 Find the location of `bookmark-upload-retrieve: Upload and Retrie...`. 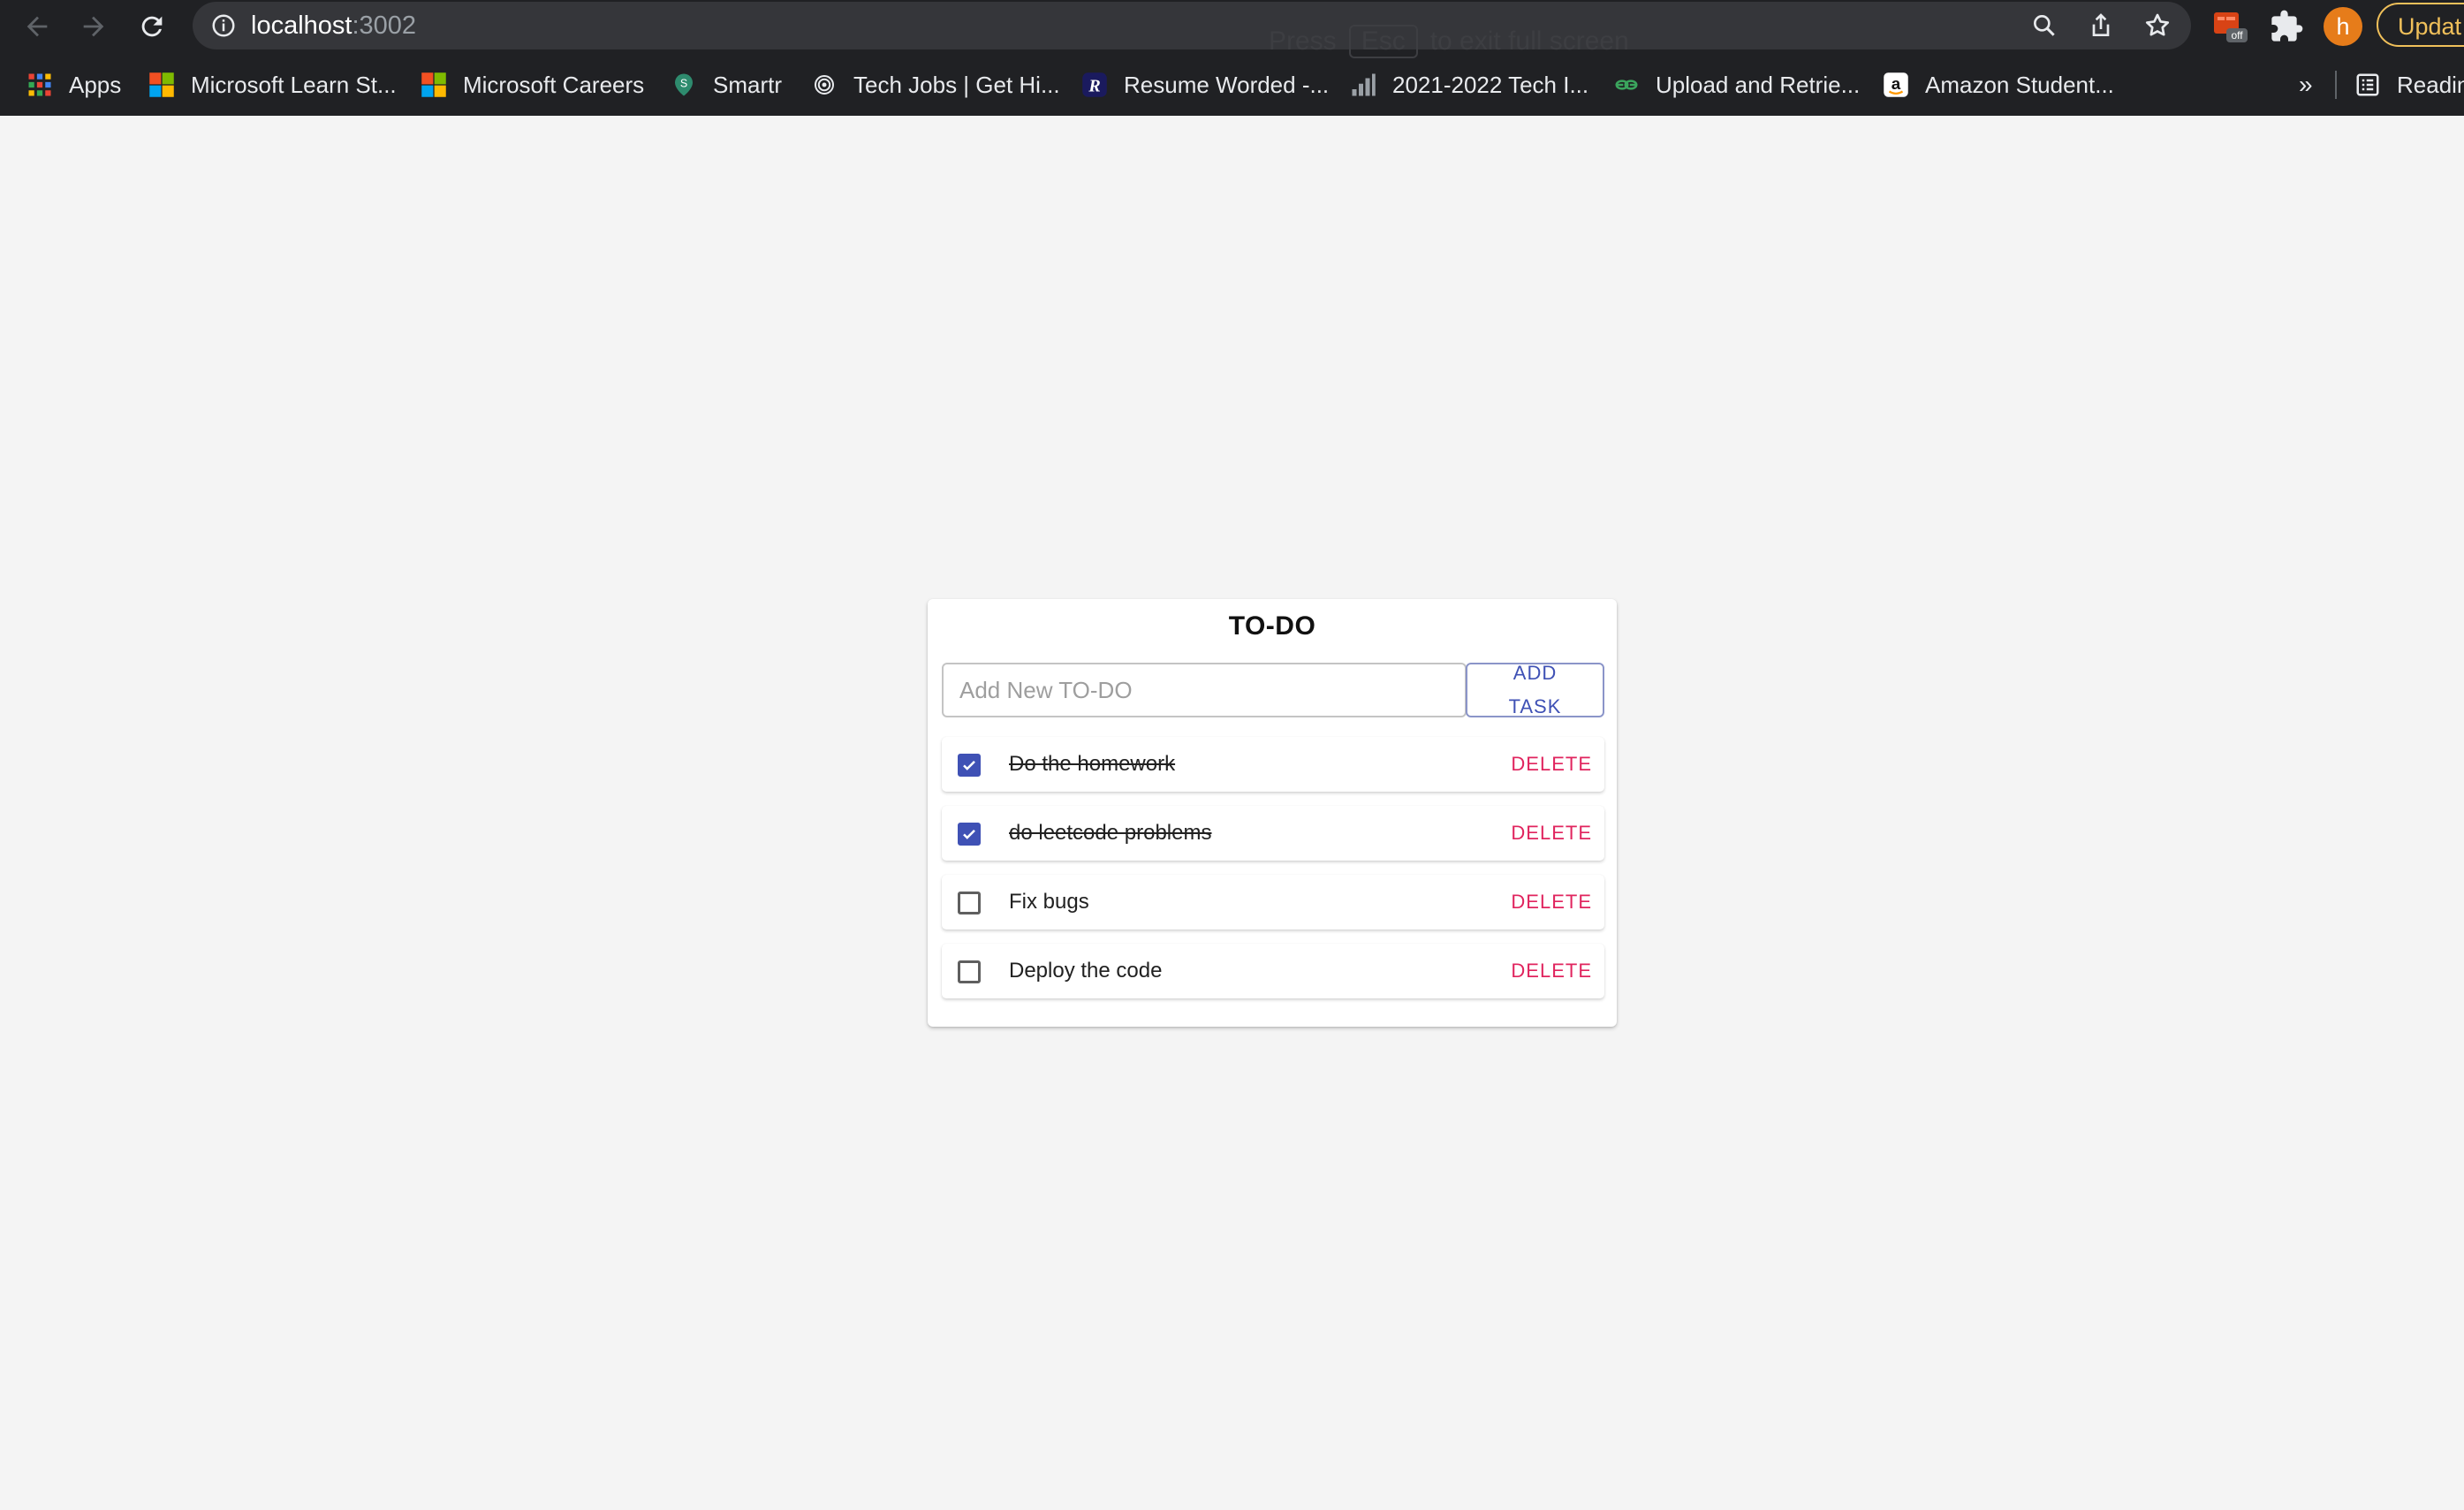

bookmark-upload-retrieve: Upload and Retrie... is located at coordinates (1736, 85).